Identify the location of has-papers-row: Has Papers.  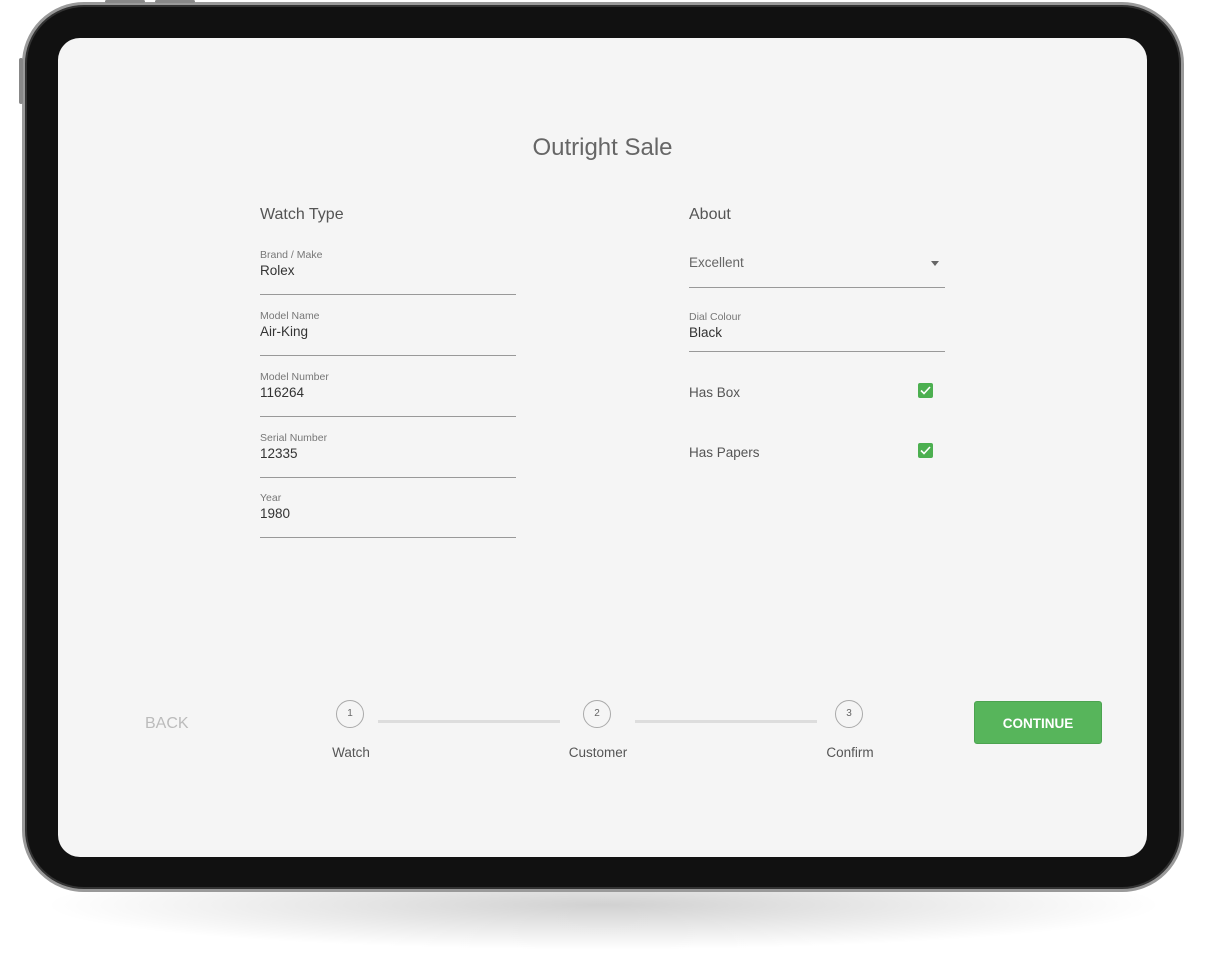
(811, 453).